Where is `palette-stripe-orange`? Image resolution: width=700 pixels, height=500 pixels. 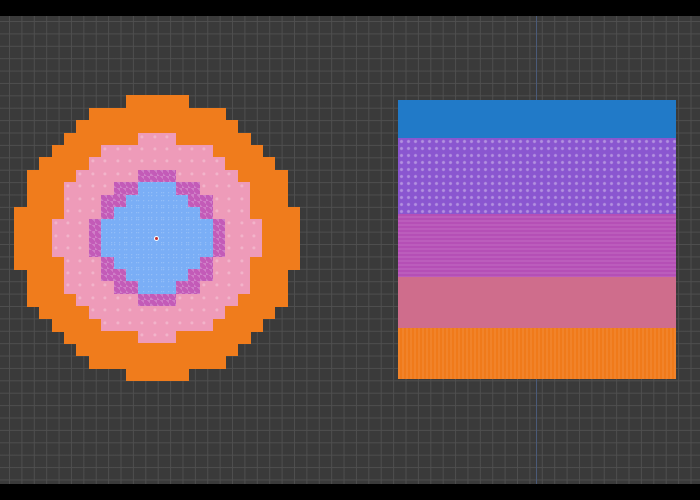 palette-stripe-orange is located at coordinates (537, 353).